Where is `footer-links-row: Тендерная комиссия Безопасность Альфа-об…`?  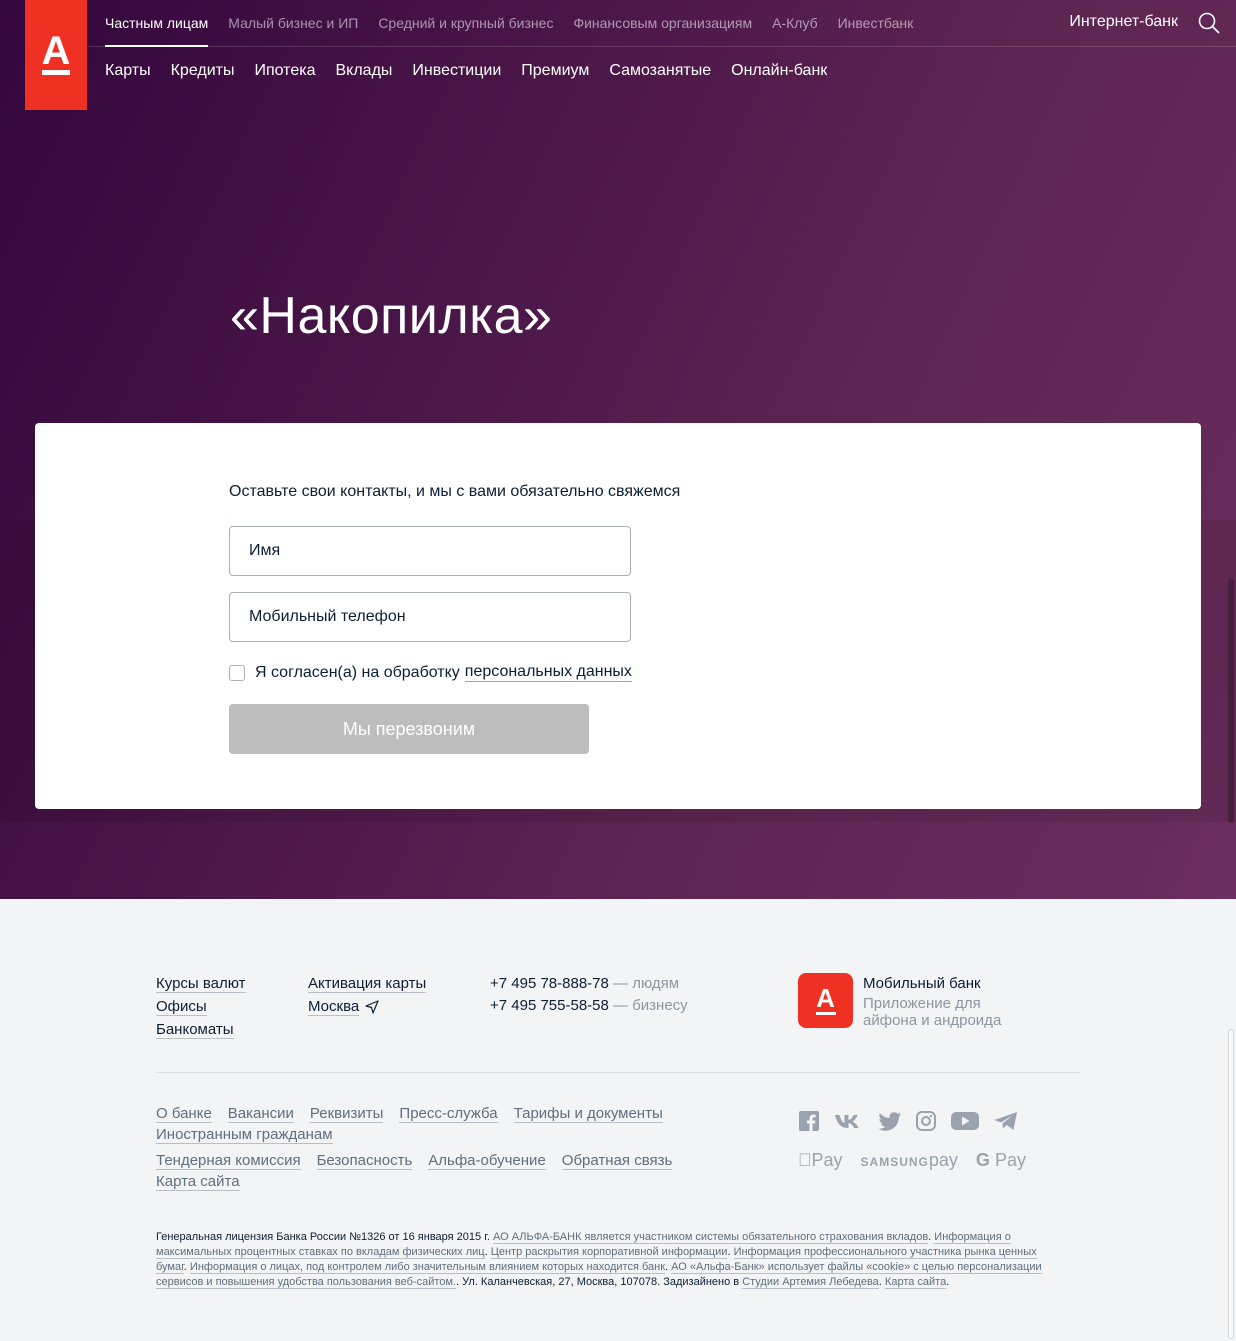 footer-links-row: Тендерная комиссия Безопасность Альфа-об… is located at coordinates (414, 1161).